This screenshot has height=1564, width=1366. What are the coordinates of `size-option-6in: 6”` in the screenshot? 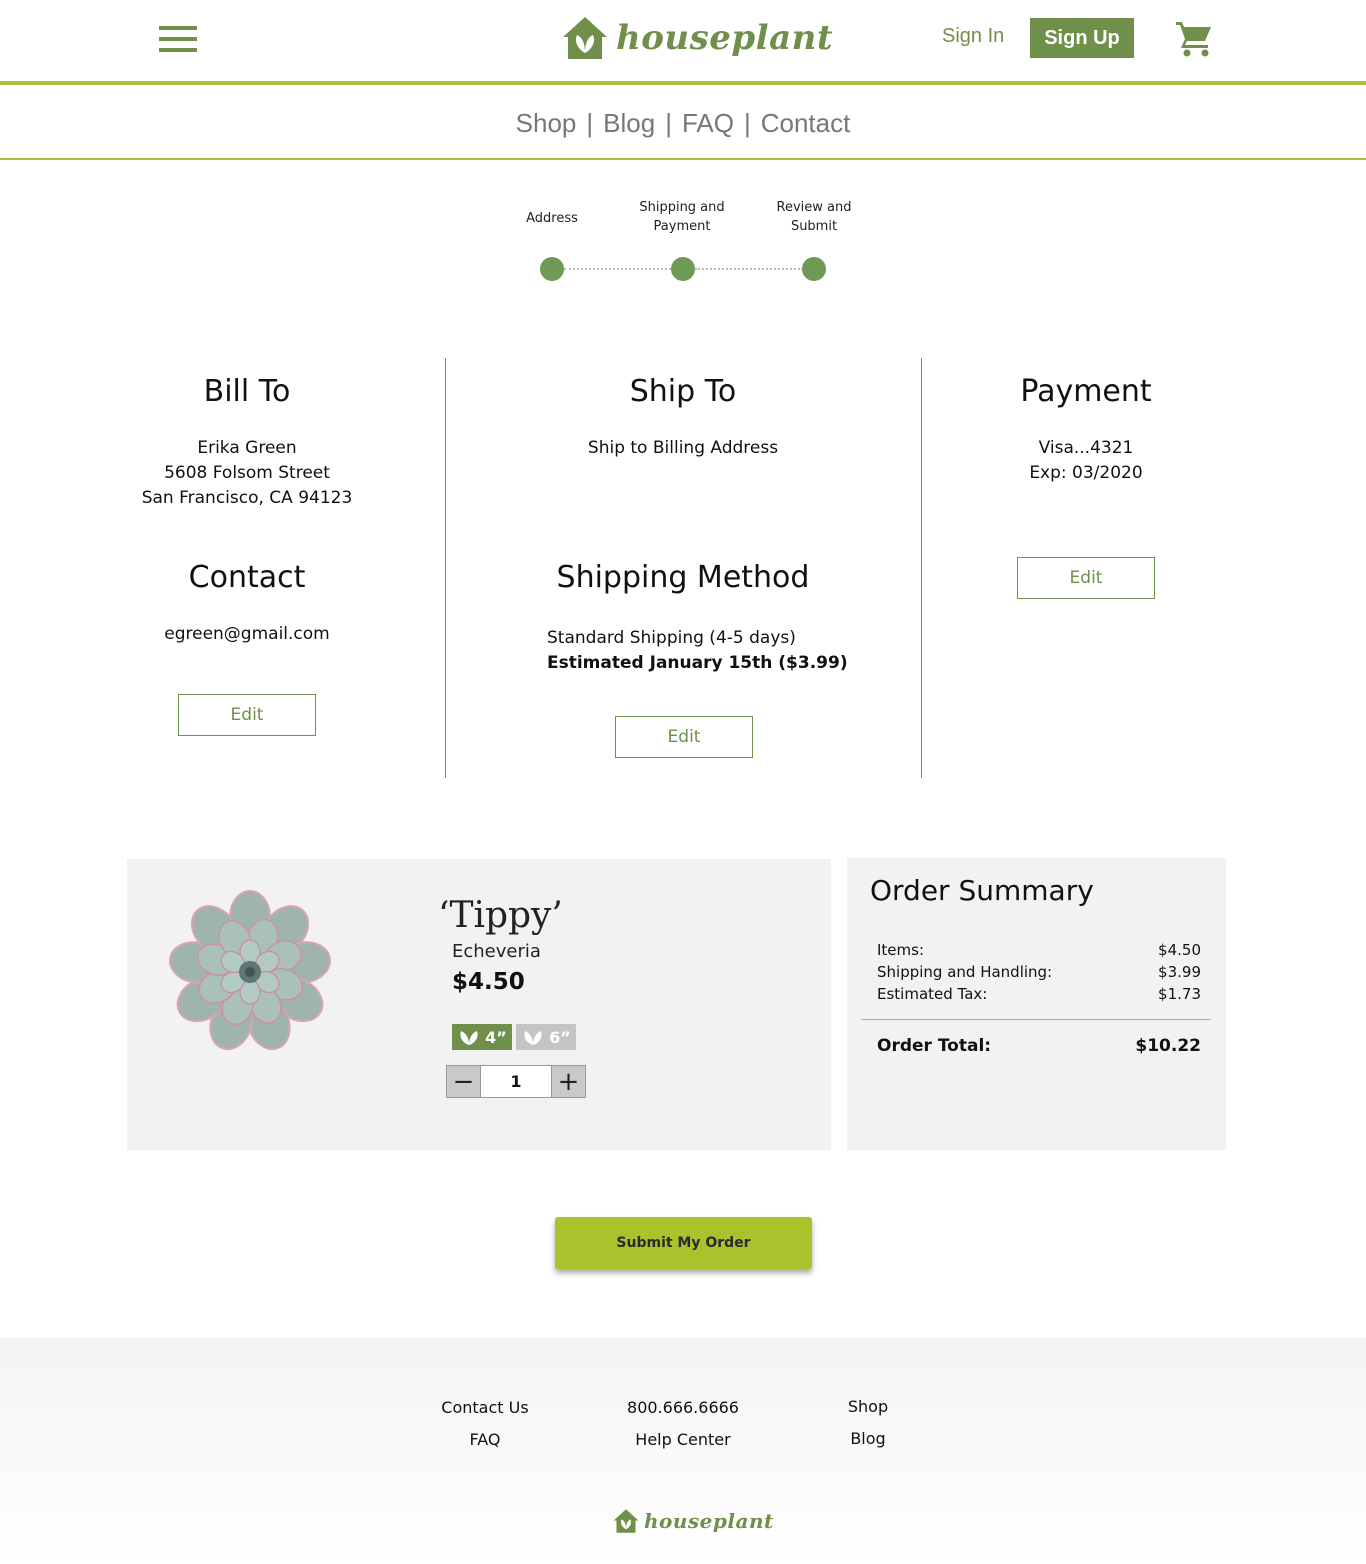 It's located at (546, 1037).